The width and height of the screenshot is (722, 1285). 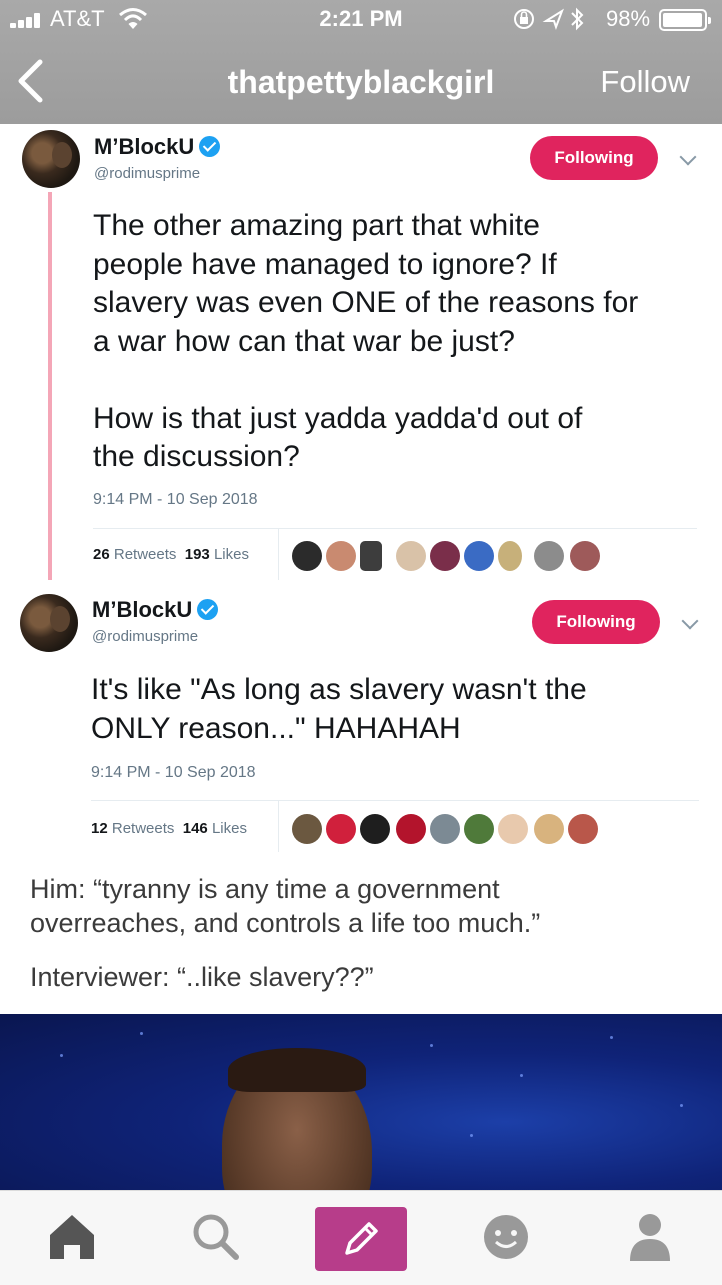 I want to click on like-count: 146, so click(x=195, y=828).